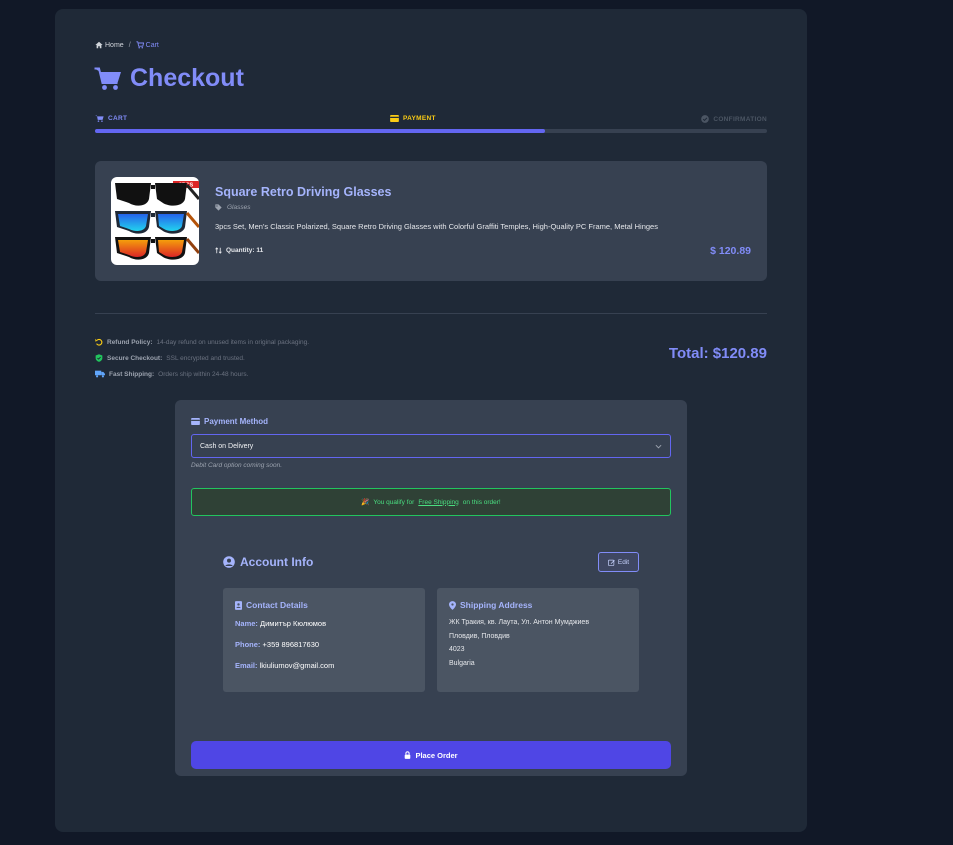 Image resolution: width=953 pixels, height=845 pixels. Describe the element at coordinates (324, 605) in the screenshot. I see `contact-details-title: Contact Details` at that location.